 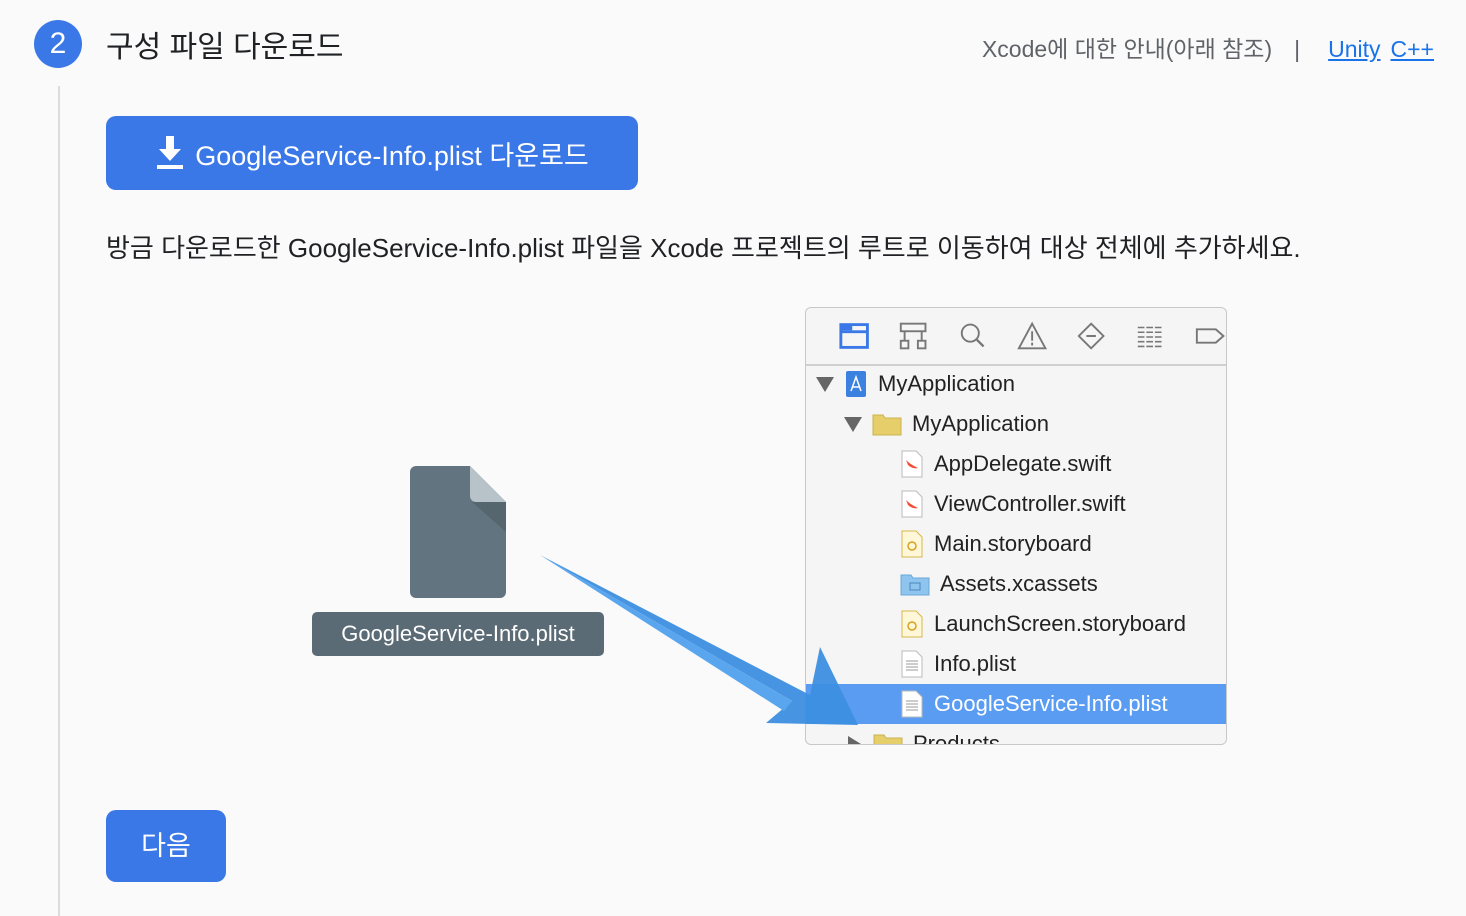 I want to click on tree-item-label: Assets.xcassets, so click(x=1019, y=583).